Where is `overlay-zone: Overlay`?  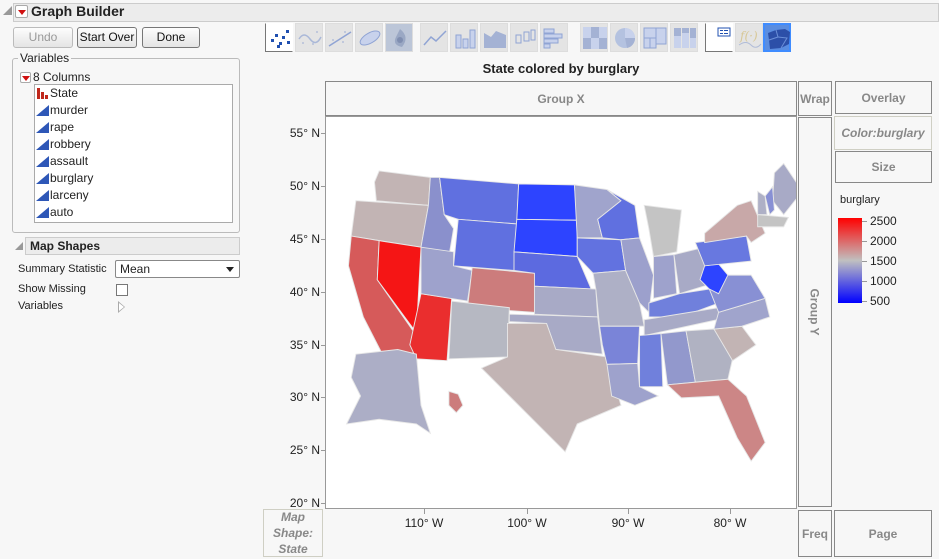 overlay-zone: Overlay is located at coordinates (883, 97).